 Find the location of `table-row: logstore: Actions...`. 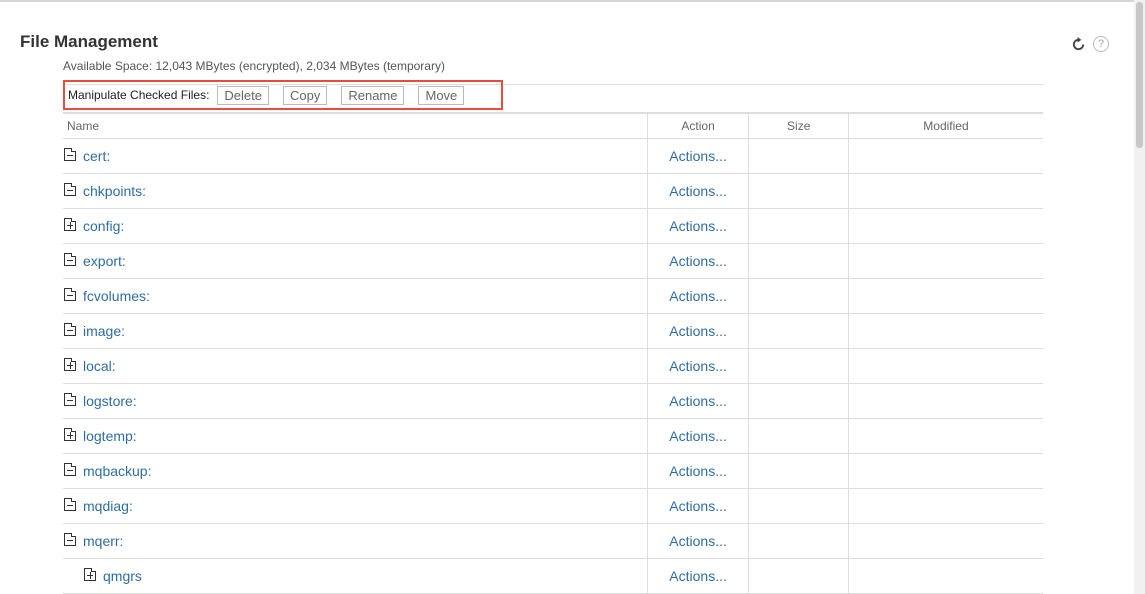

table-row: logstore: Actions... is located at coordinates (553, 401).